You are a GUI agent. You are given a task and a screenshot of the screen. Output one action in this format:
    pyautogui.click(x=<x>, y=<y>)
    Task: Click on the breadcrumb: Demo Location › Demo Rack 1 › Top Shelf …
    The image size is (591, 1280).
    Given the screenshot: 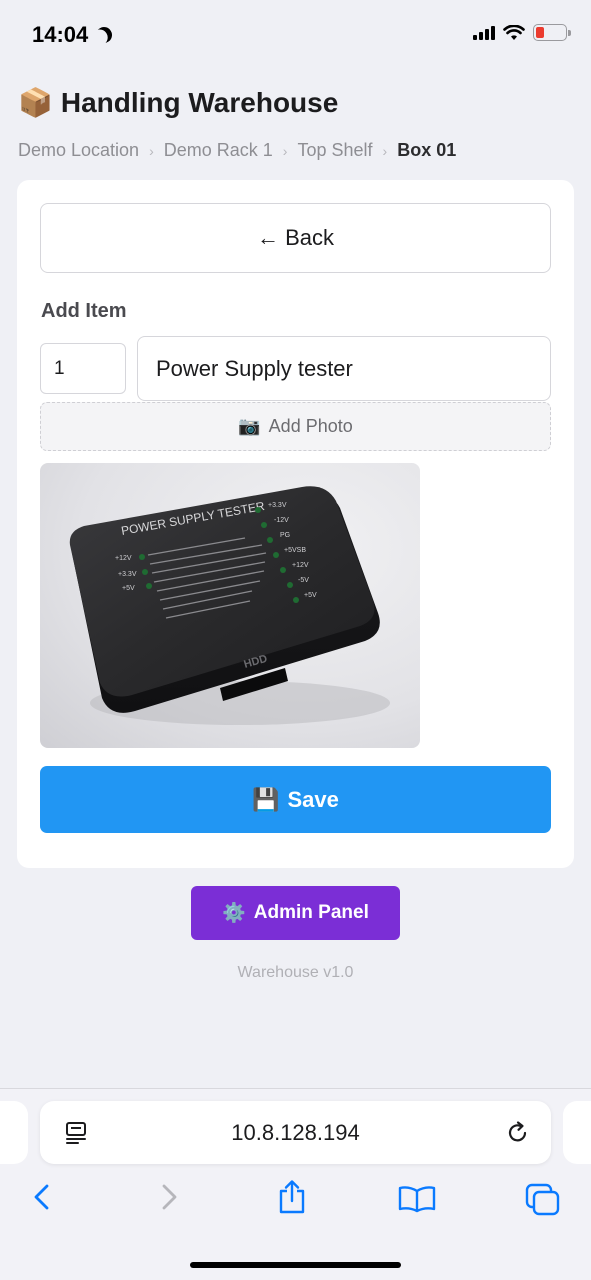 What is the action you would take?
    pyautogui.click(x=237, y=150)
    